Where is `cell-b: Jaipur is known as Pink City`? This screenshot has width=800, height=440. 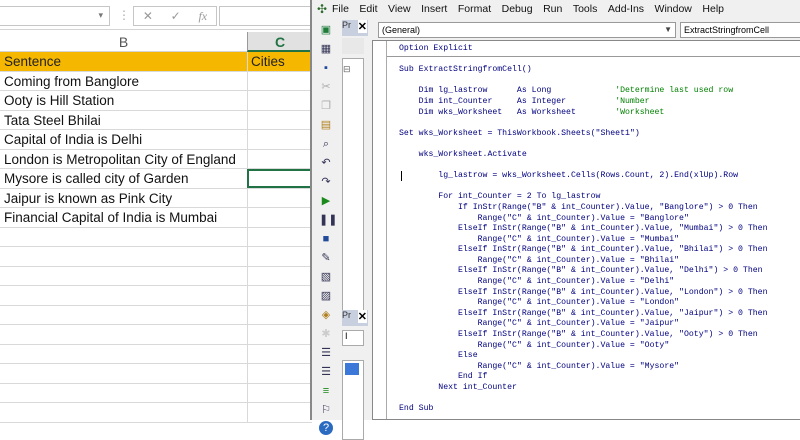 cell-b: Jaipur is known as Pink City is located at coordinates (123, 198).